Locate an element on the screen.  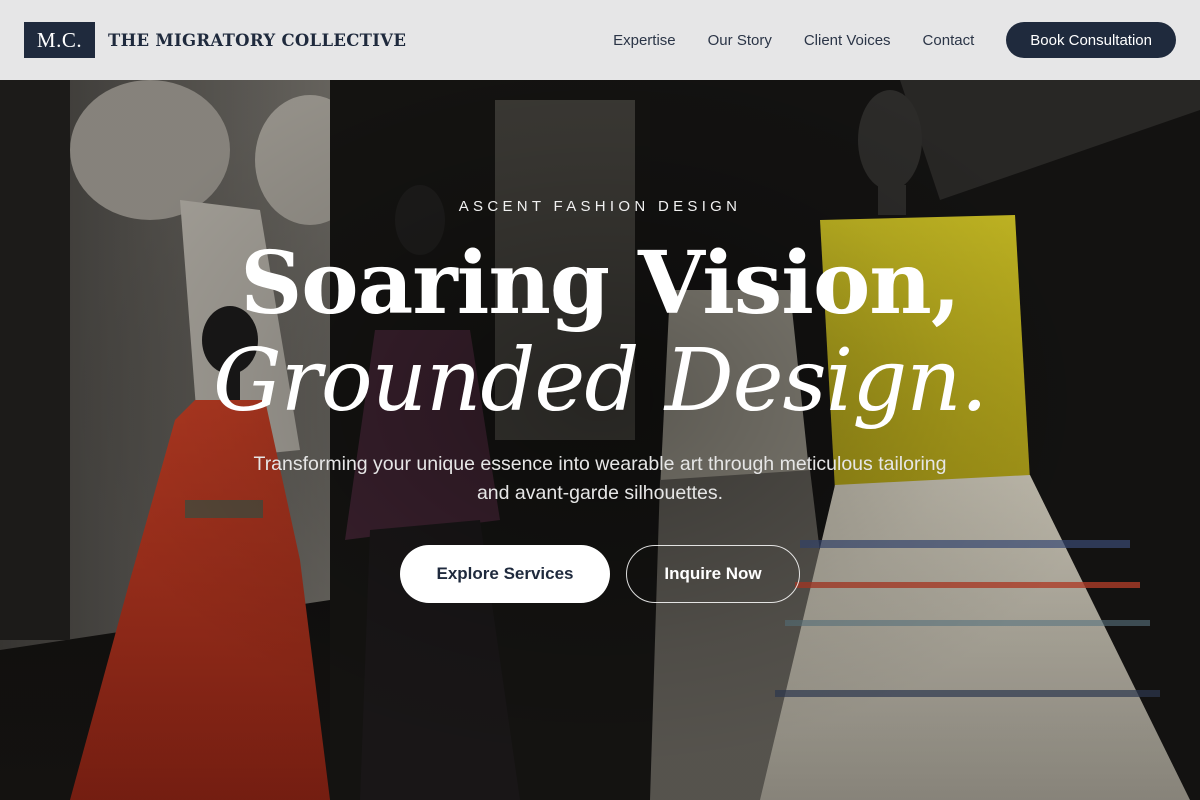
nav-link-expertise: Expertise is located at coordinates (644, 40).